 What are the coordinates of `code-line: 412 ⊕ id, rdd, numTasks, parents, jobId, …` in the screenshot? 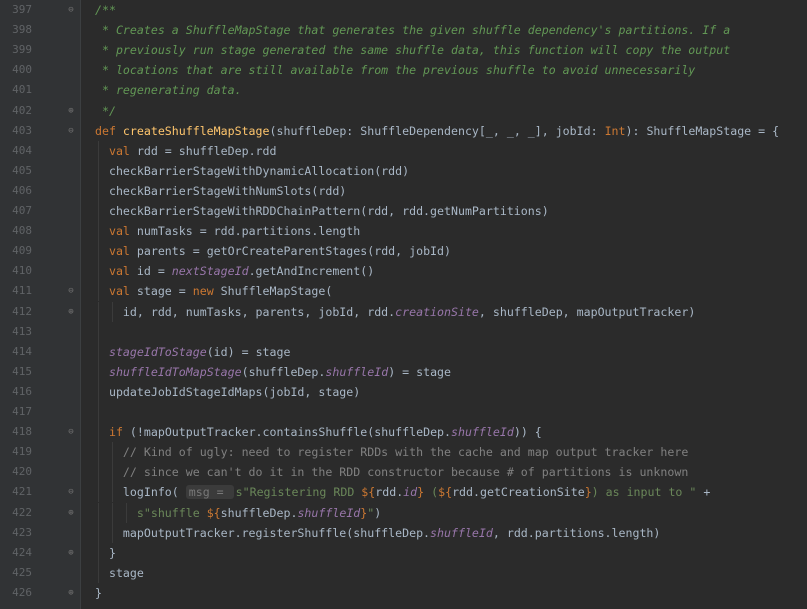 It's located at (403, 311).